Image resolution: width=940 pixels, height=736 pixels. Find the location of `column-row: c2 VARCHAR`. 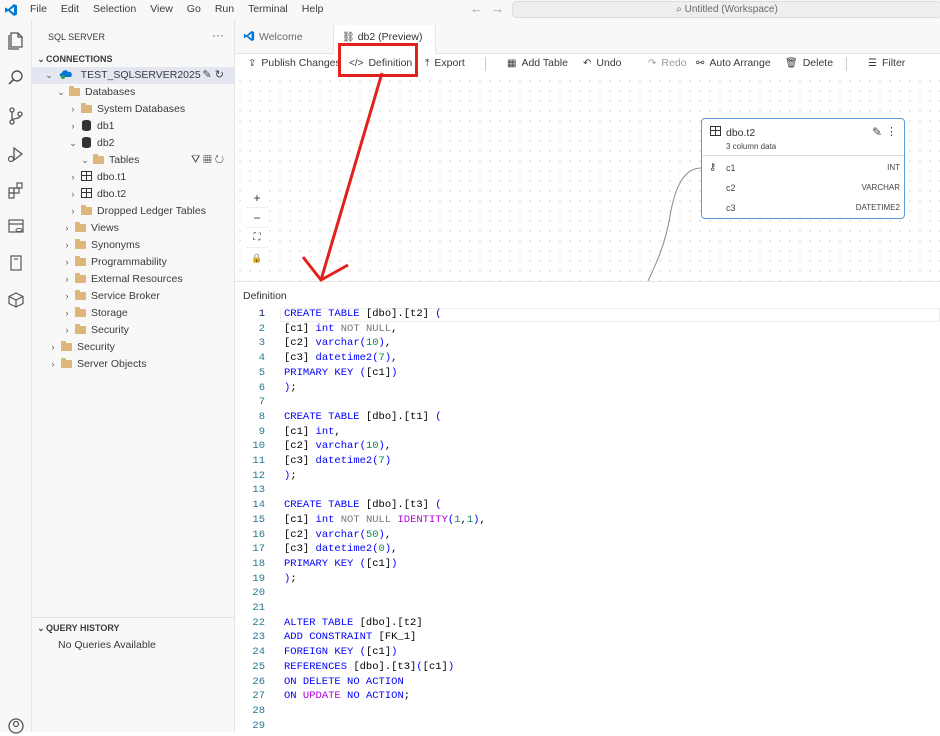

column-row: c2 VARCHAR is located at coordinates (803, 189).